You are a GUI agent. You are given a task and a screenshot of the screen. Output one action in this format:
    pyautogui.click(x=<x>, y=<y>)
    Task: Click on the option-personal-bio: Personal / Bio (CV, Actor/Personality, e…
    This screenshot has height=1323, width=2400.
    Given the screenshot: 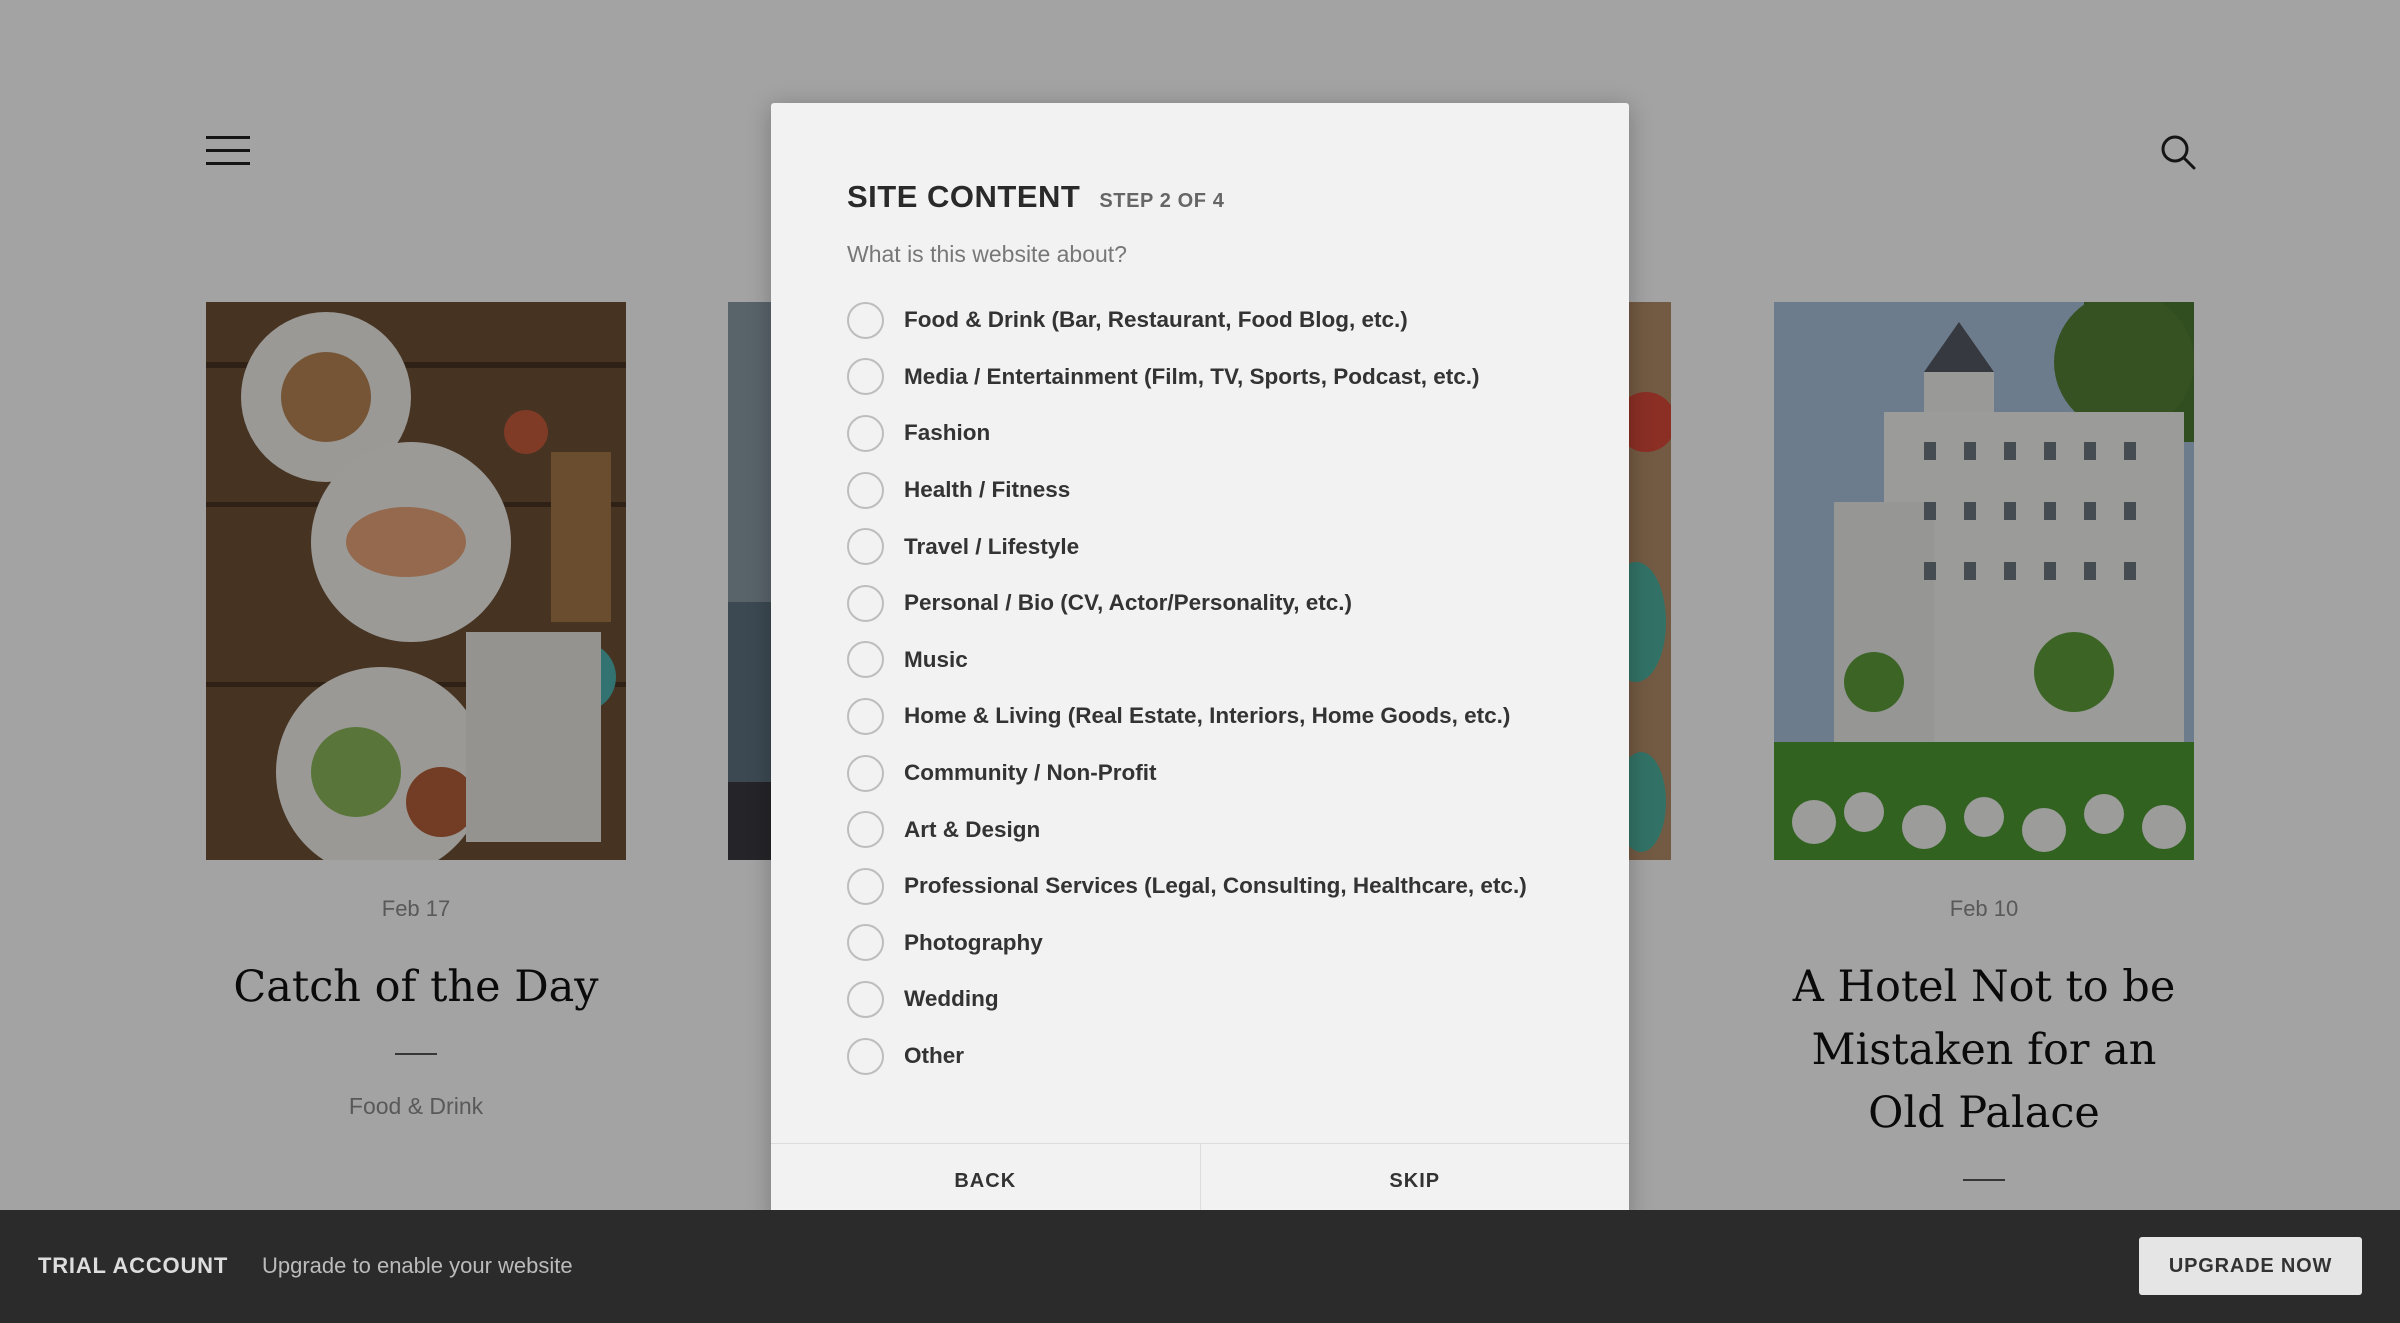 What is the action you would take?
    pyautogui.click(x=1227, y=603)
    